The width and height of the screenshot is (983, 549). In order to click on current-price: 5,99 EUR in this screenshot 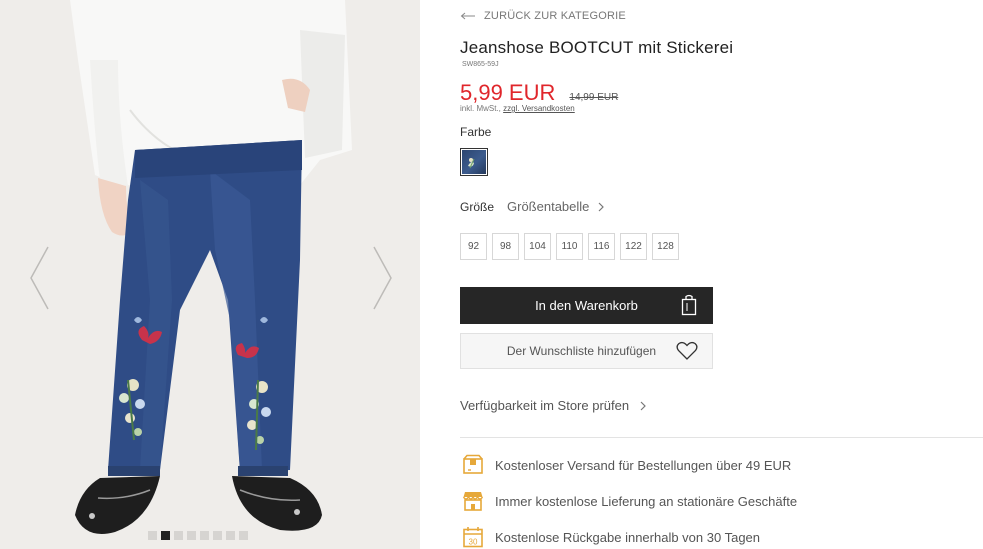, I will do `click(508, 92)`.